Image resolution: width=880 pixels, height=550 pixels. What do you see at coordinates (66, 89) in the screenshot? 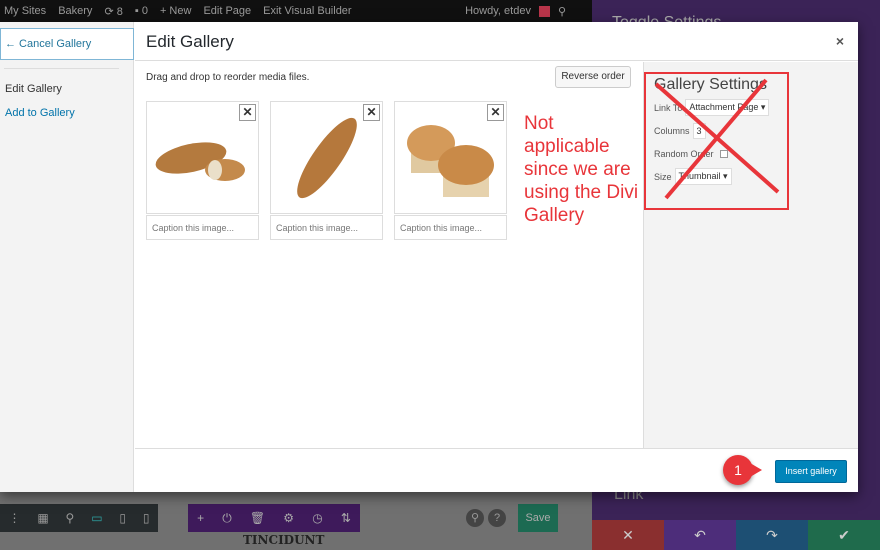
I see `sidebar-item-edit-gallery: Edit Gallery` at bounding box center [66, 89].